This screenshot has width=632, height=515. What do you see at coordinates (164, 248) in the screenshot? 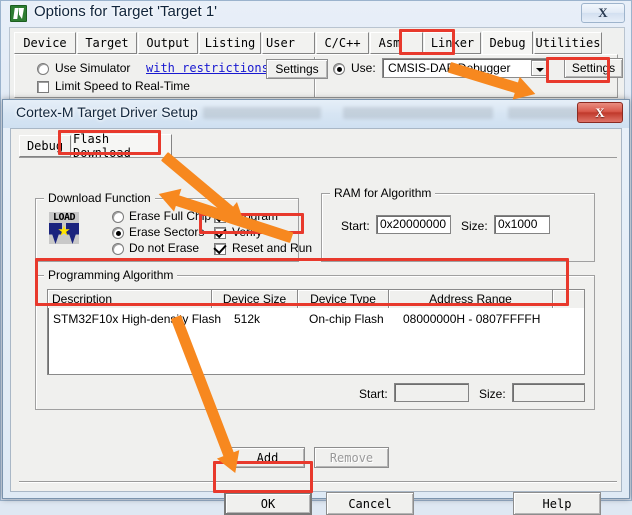
I see `do-not-erase-label: Do not Erase` at bounding box center [164, 248].